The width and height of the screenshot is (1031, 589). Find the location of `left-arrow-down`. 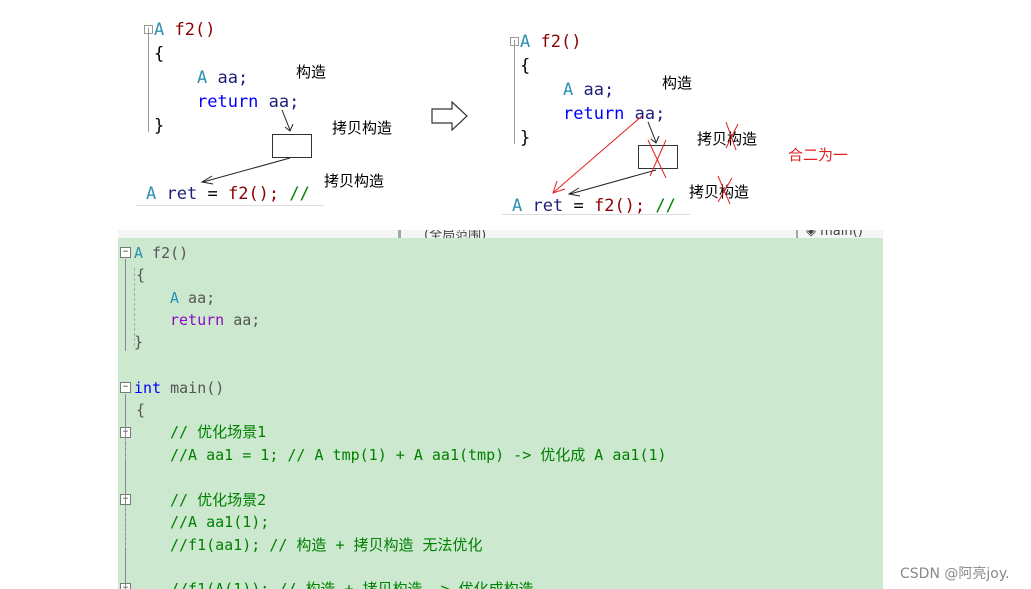

left-arrow-down is located at coordinates (286, 120).